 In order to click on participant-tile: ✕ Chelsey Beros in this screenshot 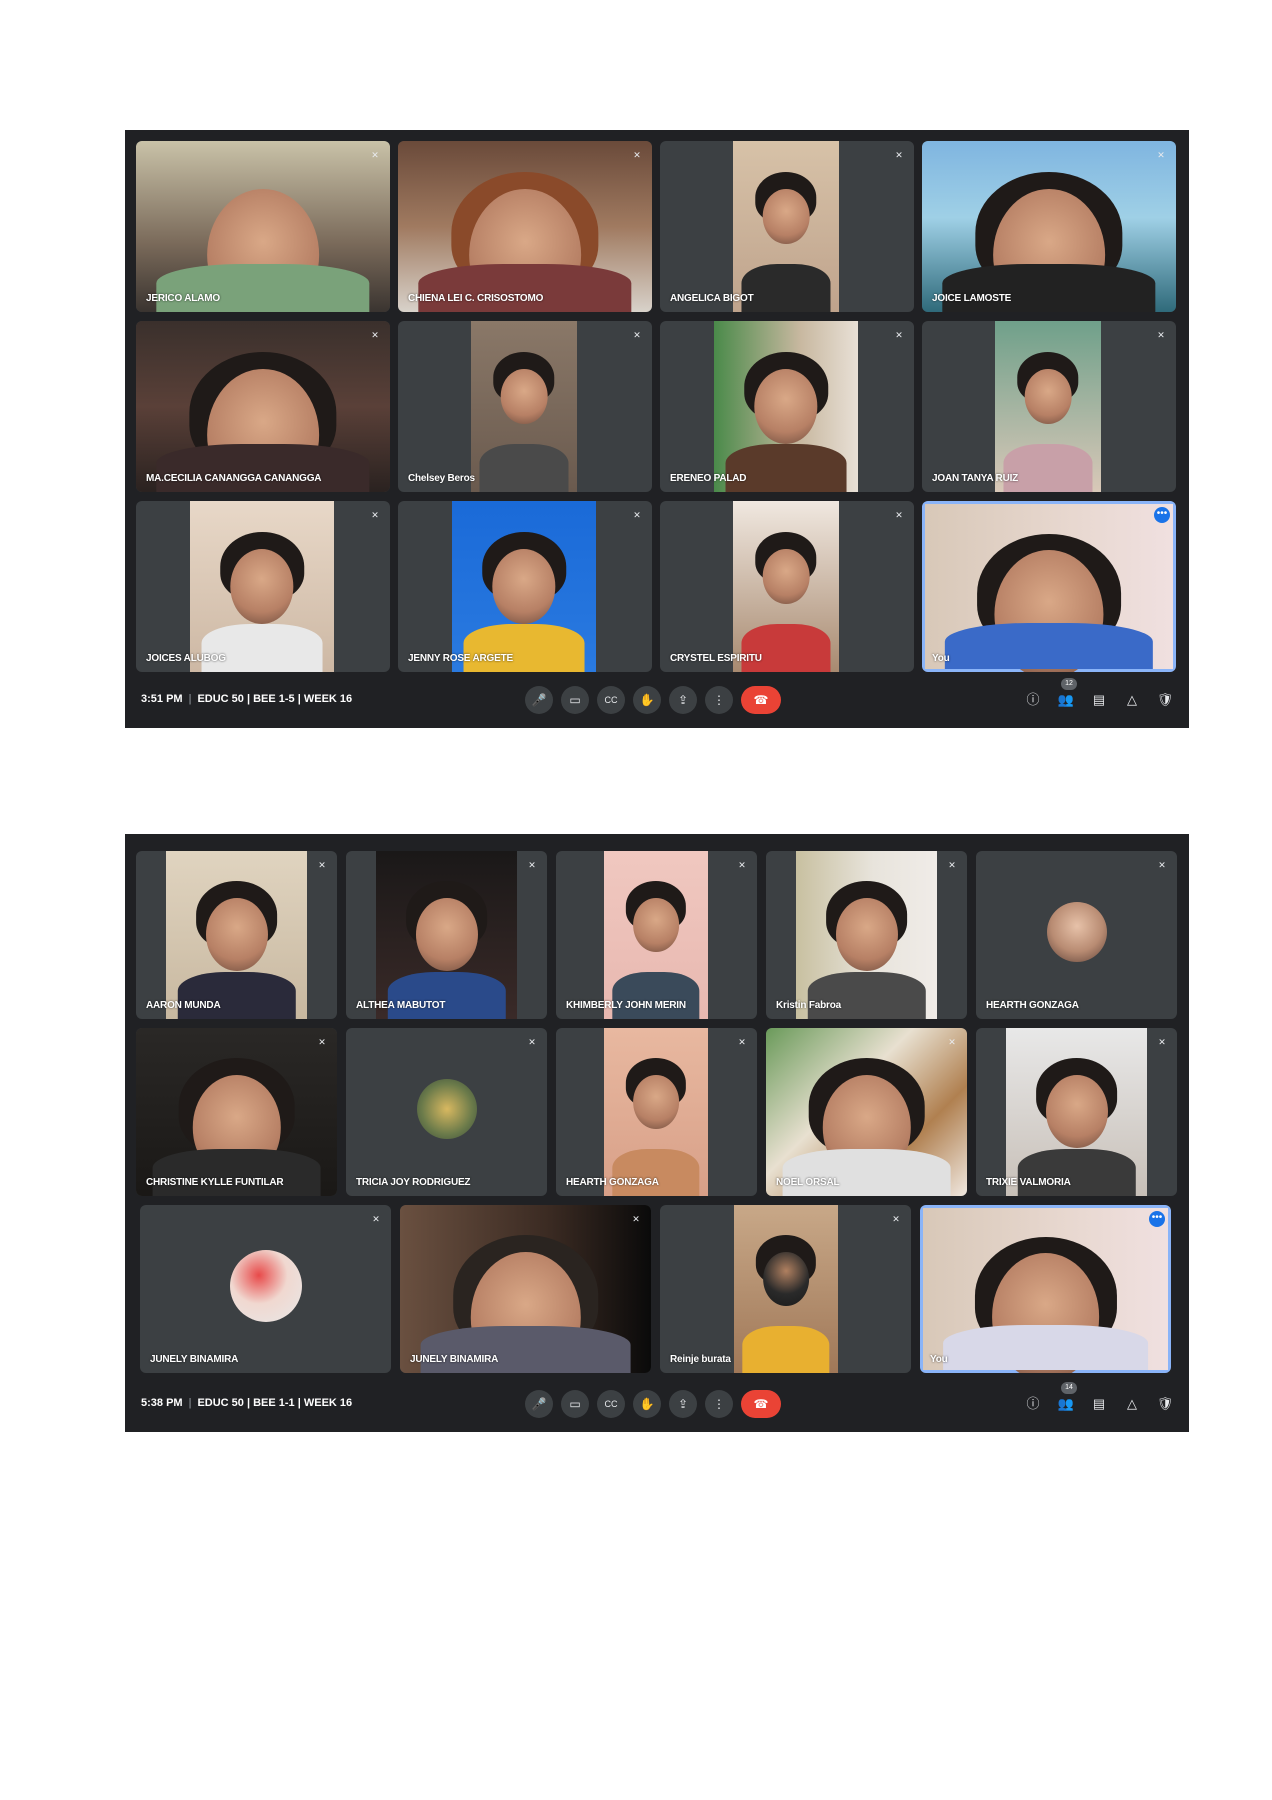, I will do `click(525, 406)`.